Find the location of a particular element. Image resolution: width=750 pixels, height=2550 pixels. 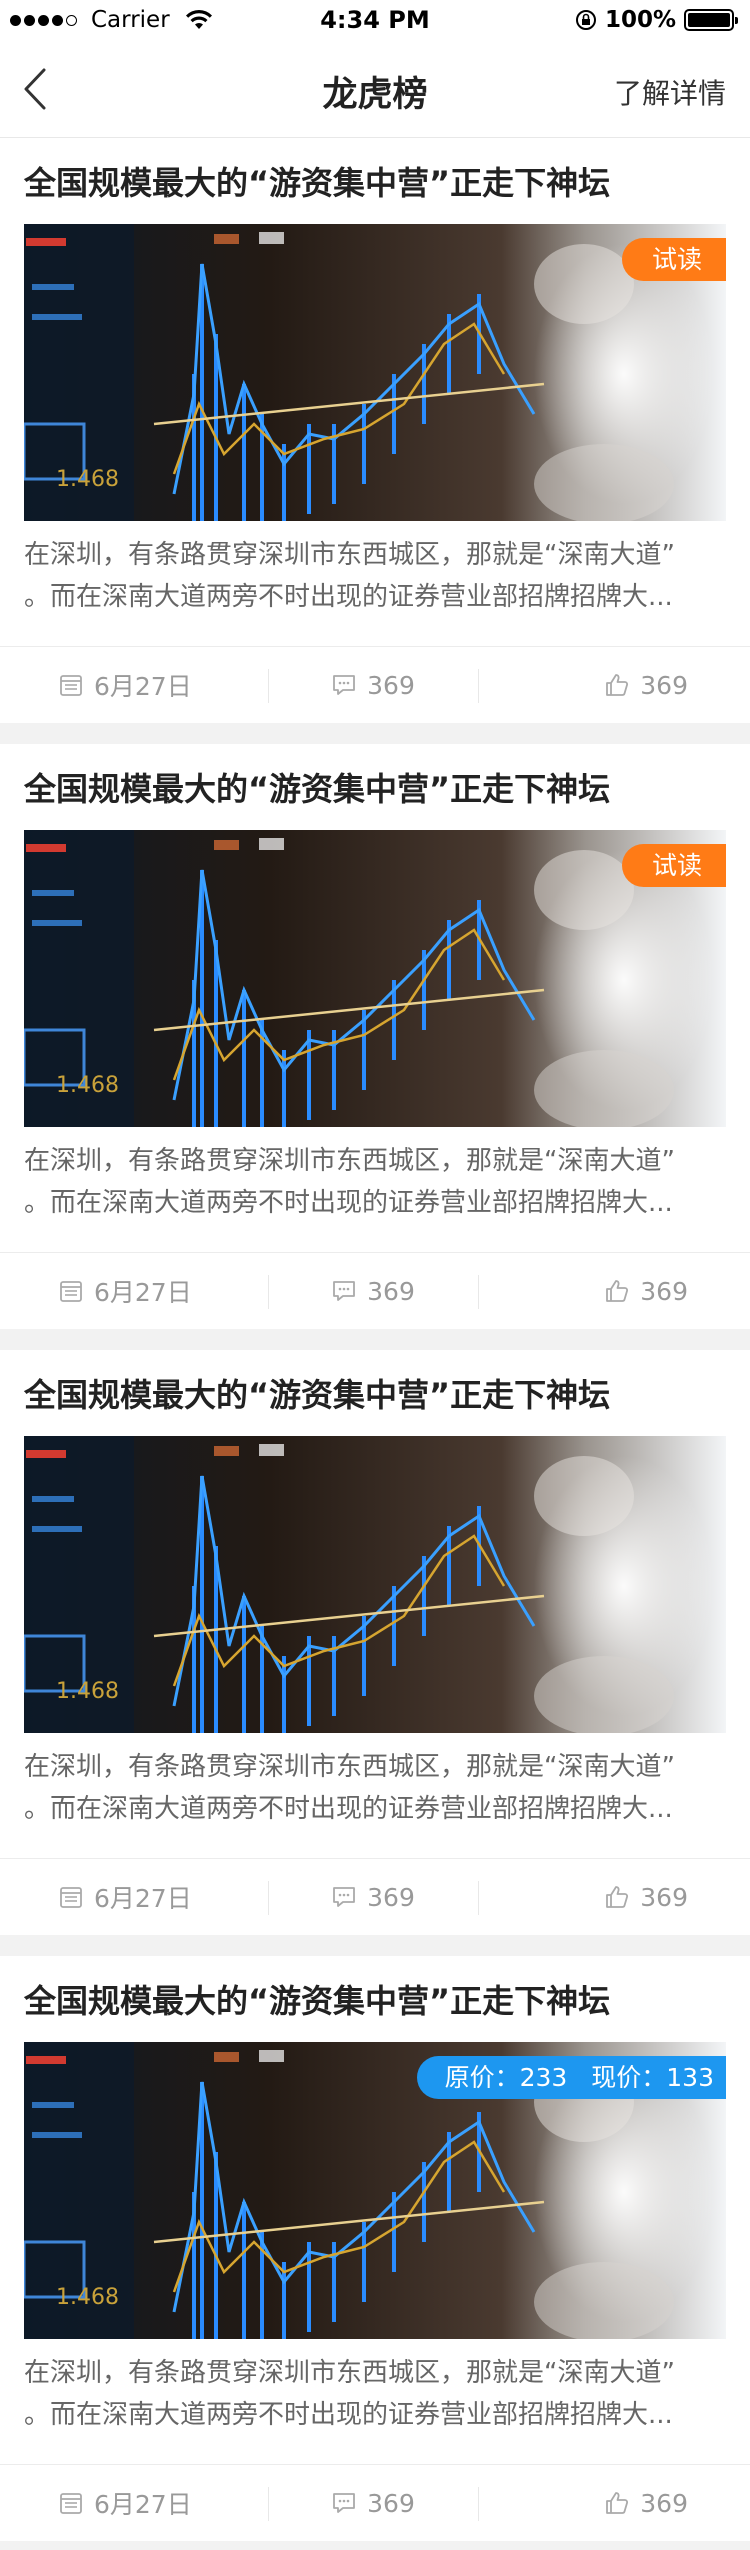

status-bar: Carrier 4:34 PM 100% is located at coordinates (375, 20).